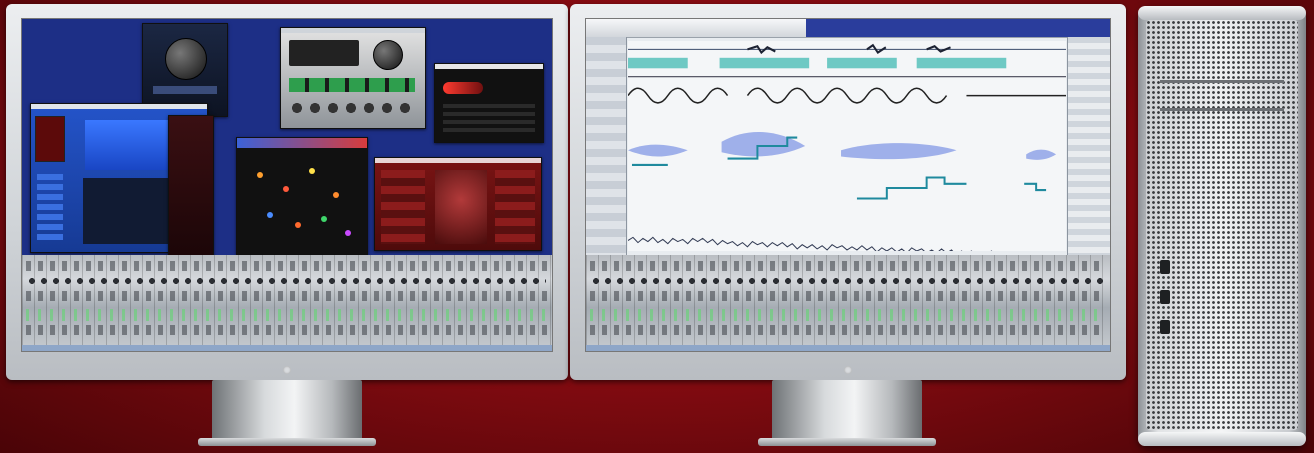 The height and width of the screenshot is (453, 1314). Describe the element at coordinates (50, 209) in the screenshot. I see `plugin-button-column` at that location.